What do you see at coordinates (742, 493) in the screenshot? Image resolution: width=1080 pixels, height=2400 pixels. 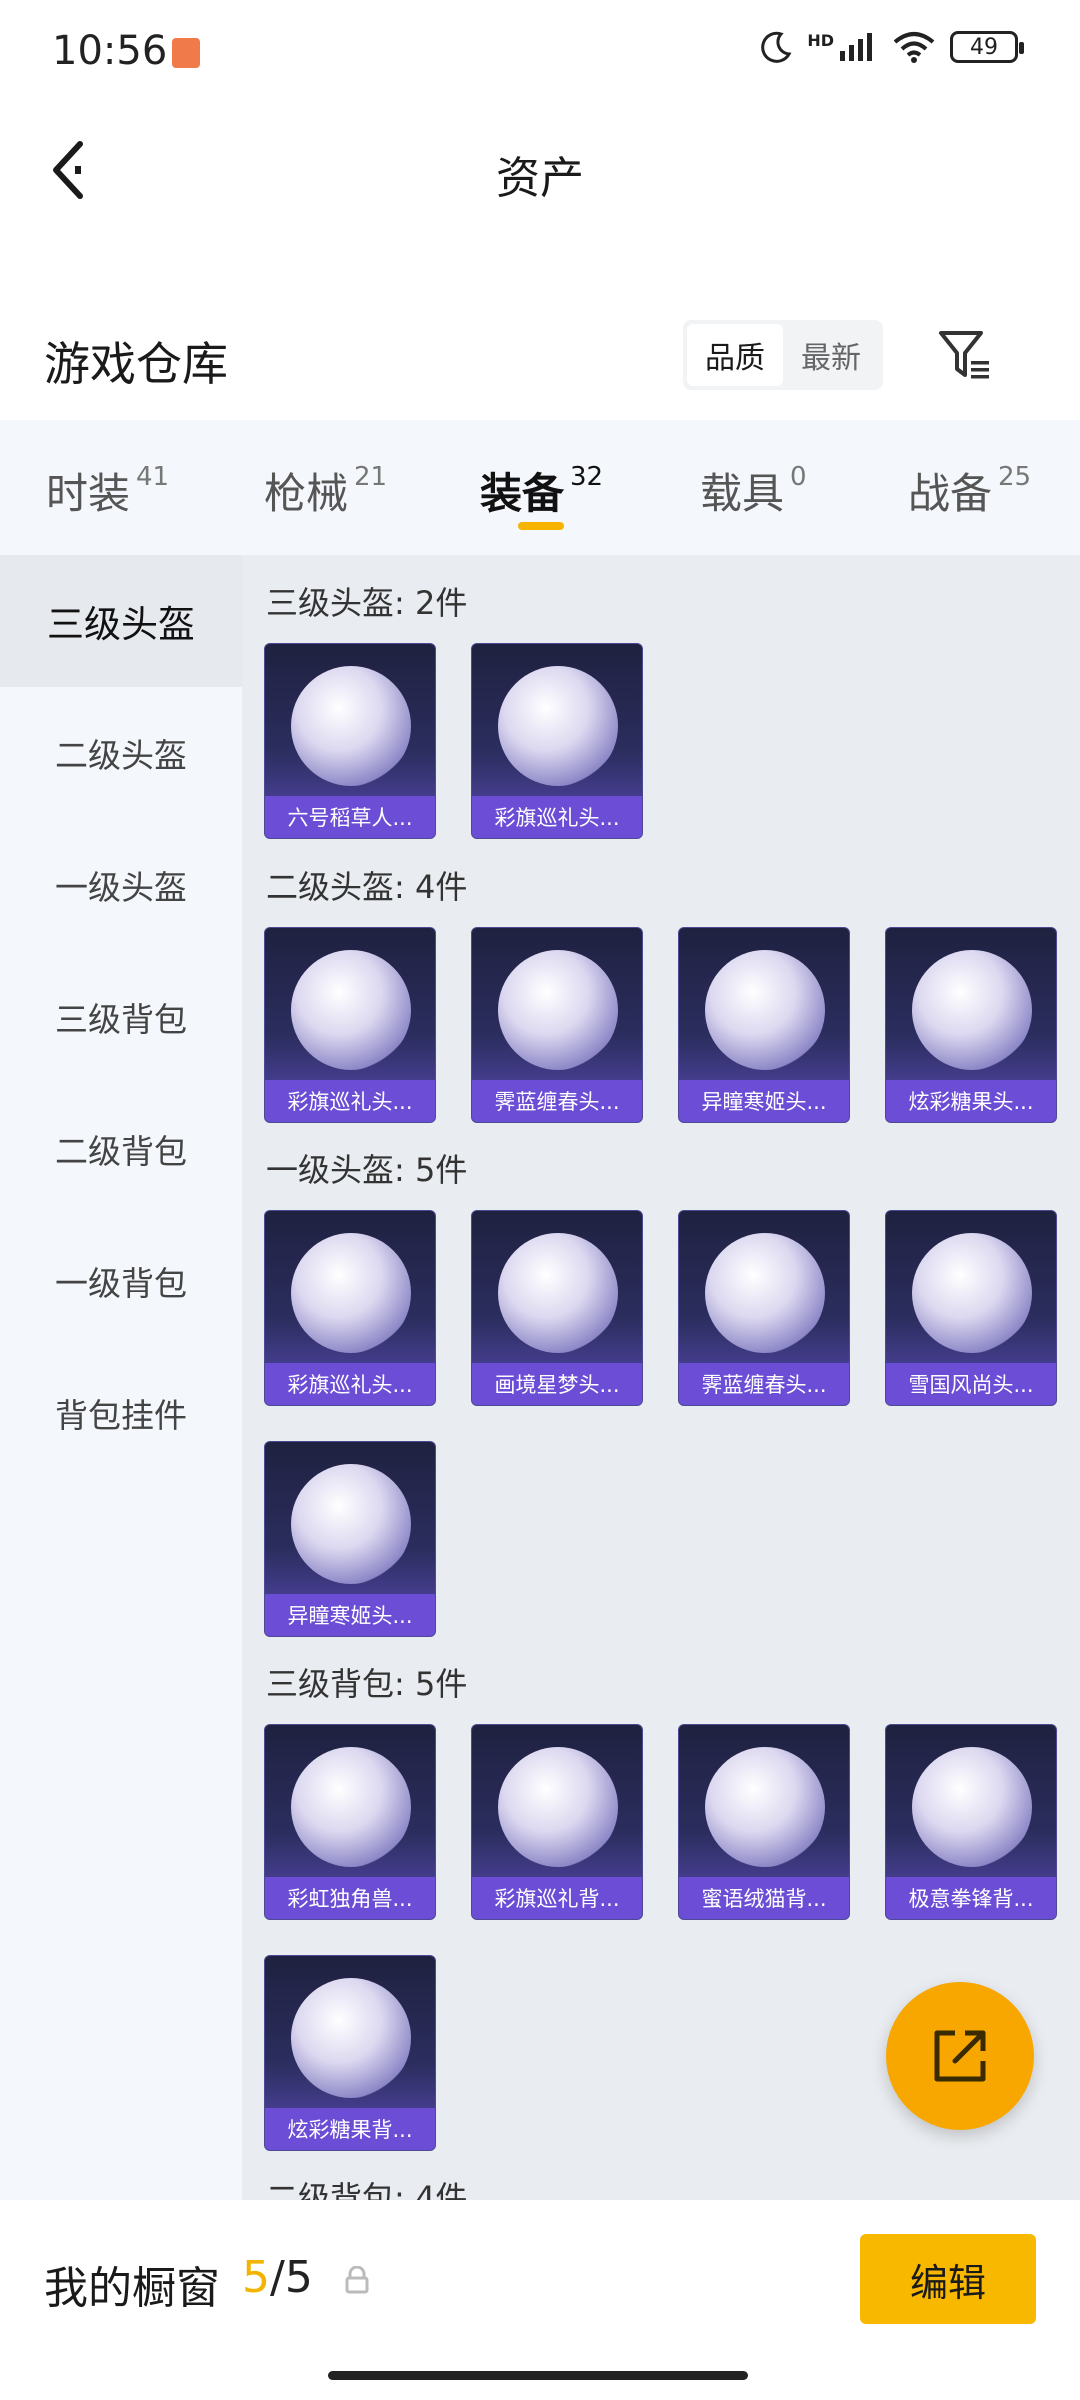 I see `tab-label: 载具` at bounding box center [742, 493].